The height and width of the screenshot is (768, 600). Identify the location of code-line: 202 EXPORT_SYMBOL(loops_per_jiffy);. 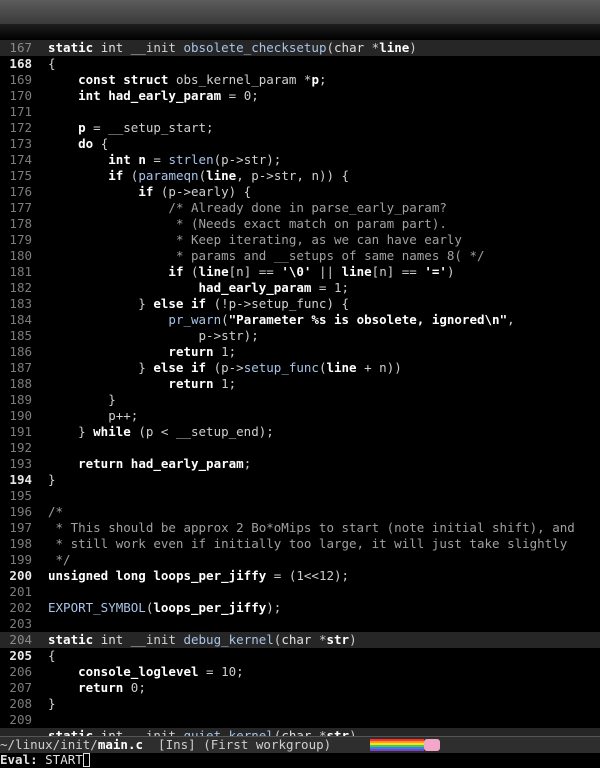
(300, 608).